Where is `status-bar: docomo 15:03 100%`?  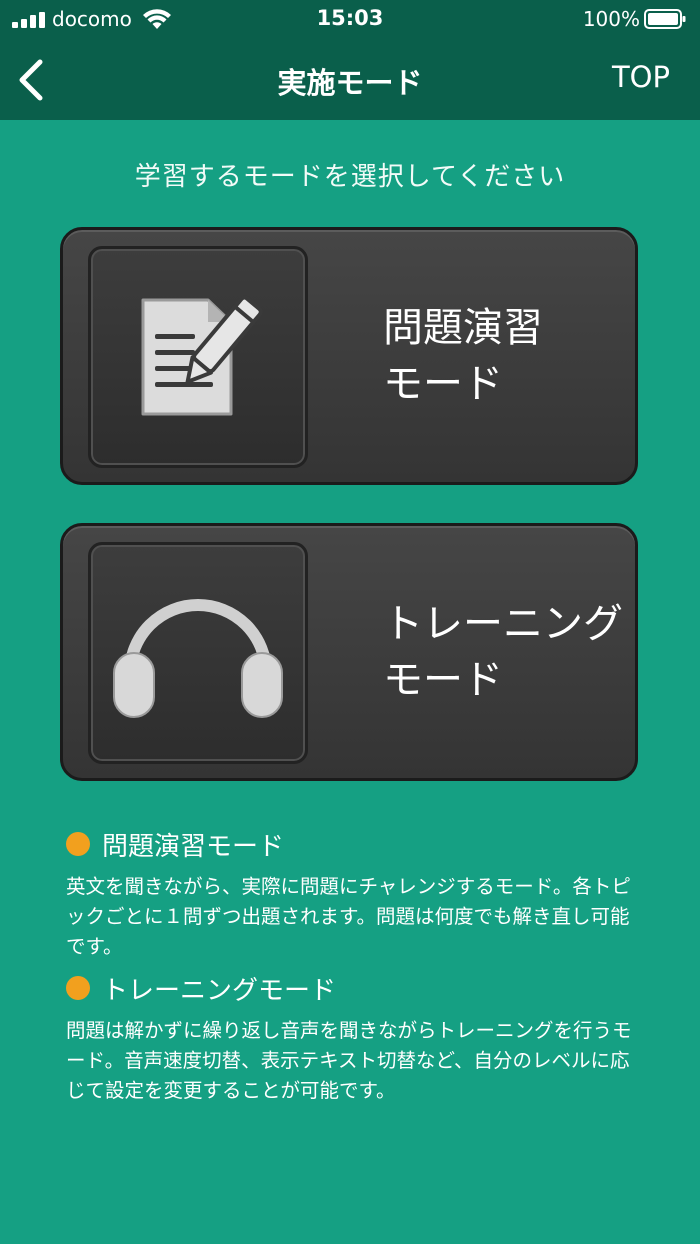 status-bar: docomo 15:03 100% is located at coordinates (350, 20).